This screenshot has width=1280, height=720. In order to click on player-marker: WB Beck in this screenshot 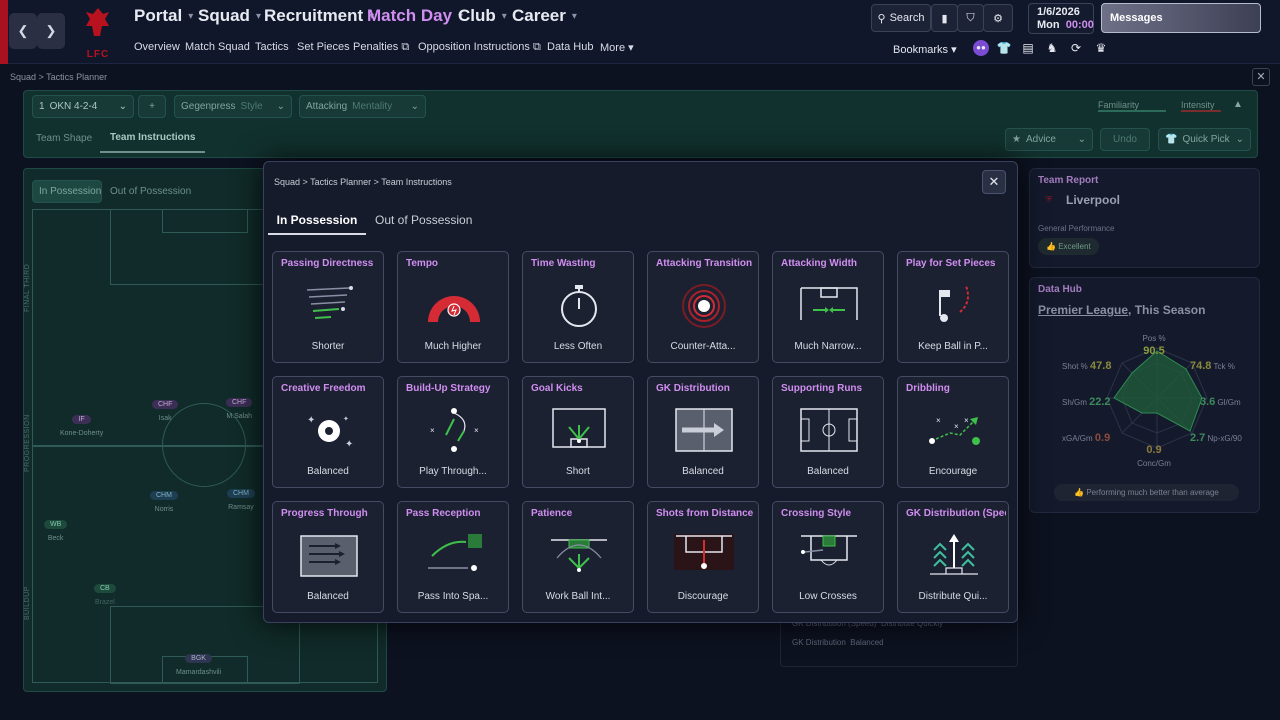, I will do `click(56, 527)`.